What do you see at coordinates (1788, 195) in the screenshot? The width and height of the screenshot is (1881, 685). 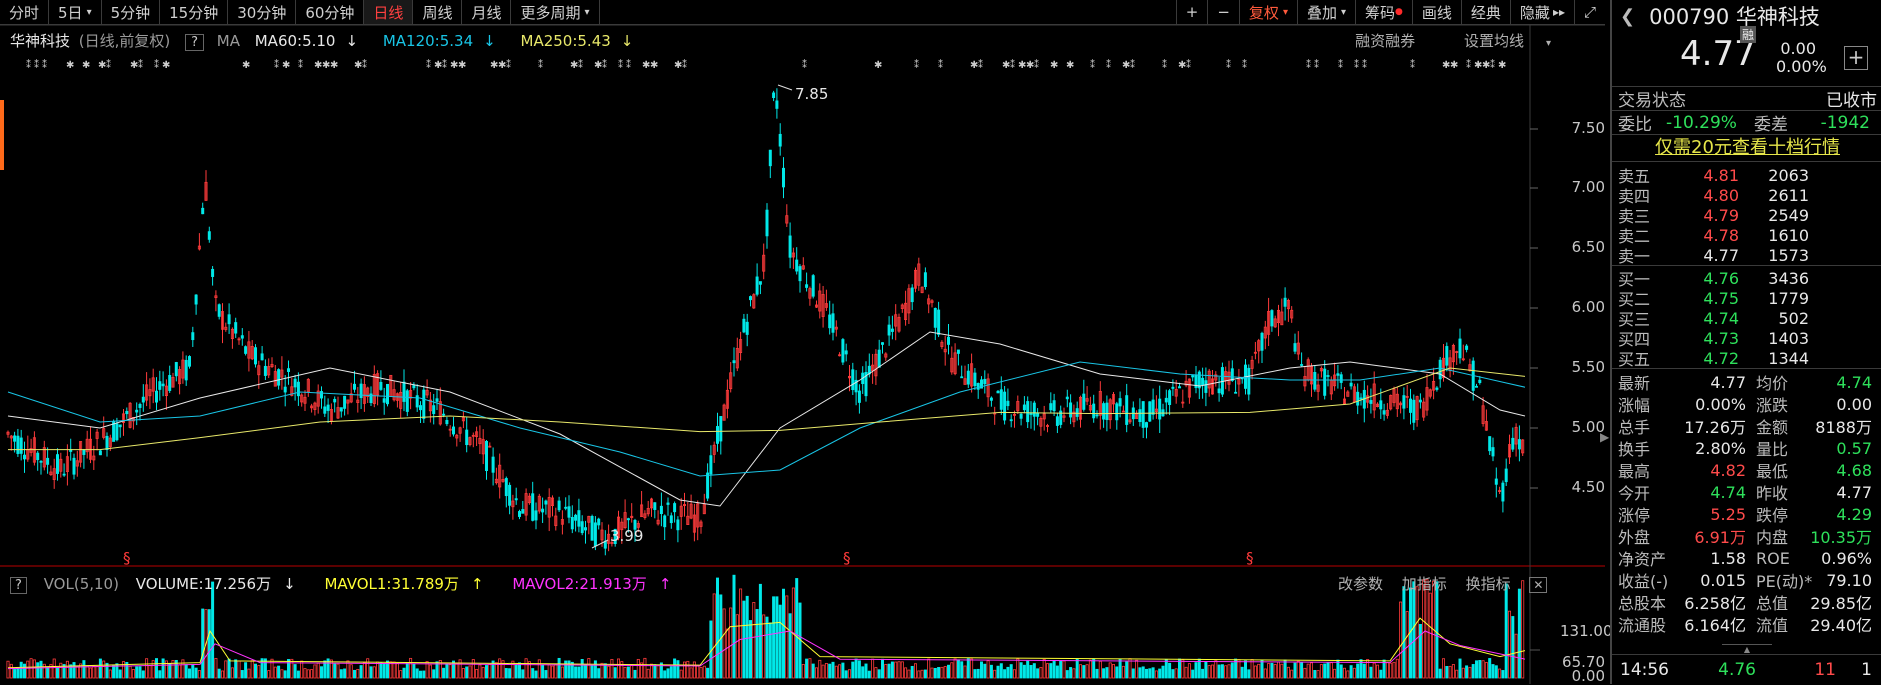 I see `orderbook-volume: 2611` at bounding box center [1788, 195].